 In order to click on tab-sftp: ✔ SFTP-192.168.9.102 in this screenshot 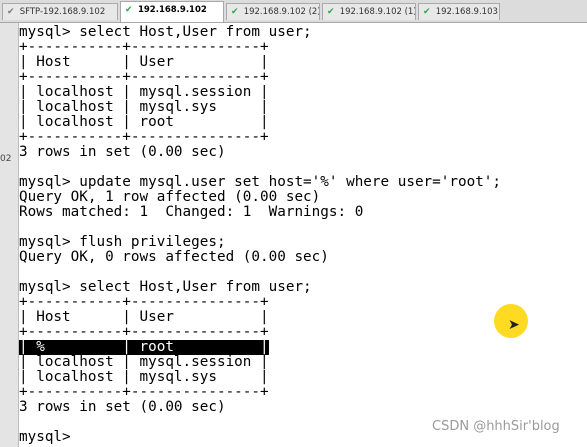, I will do `click(60, 11)`.